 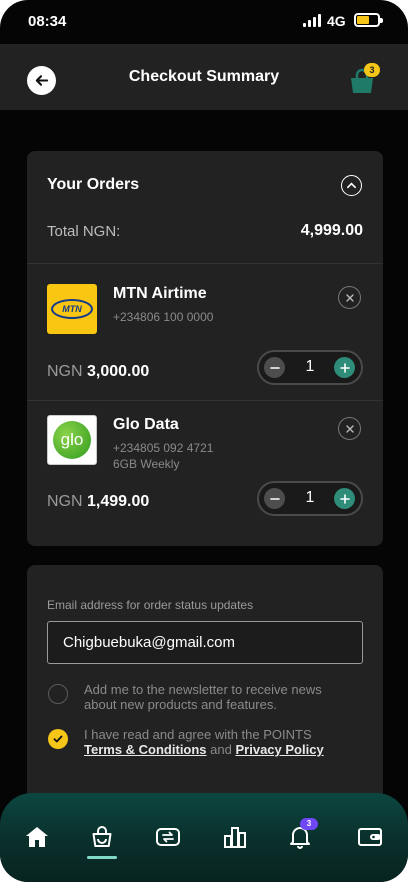 I want to click on exchange-icon, so click(x=168, y=837).